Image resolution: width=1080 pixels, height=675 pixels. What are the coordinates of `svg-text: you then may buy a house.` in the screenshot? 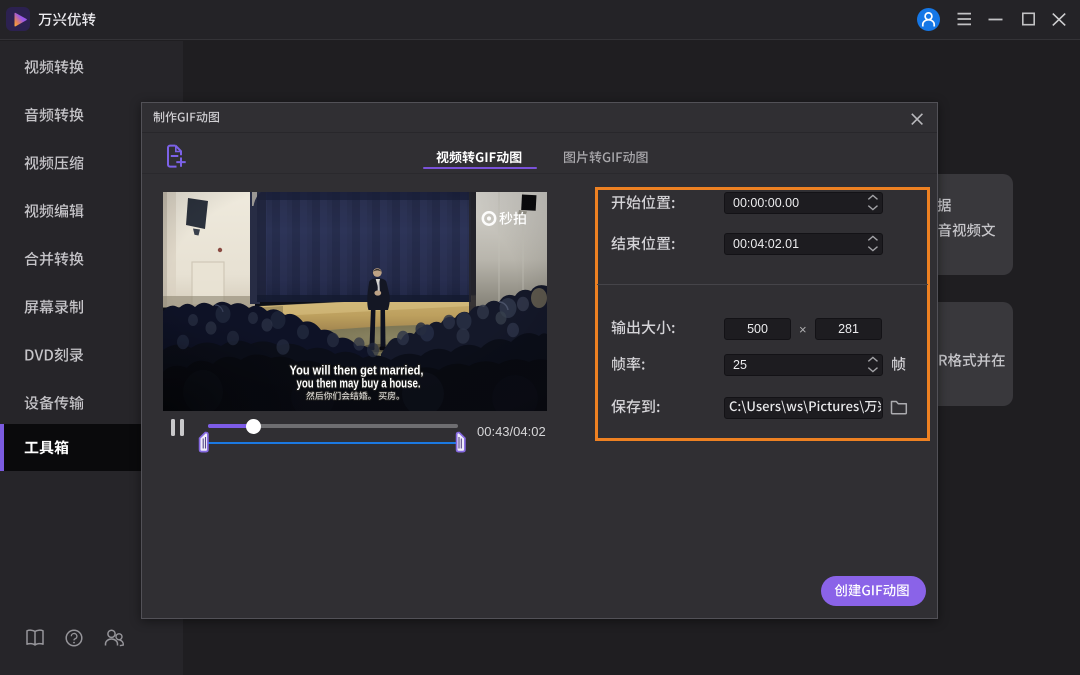 It's located at (359, 384).